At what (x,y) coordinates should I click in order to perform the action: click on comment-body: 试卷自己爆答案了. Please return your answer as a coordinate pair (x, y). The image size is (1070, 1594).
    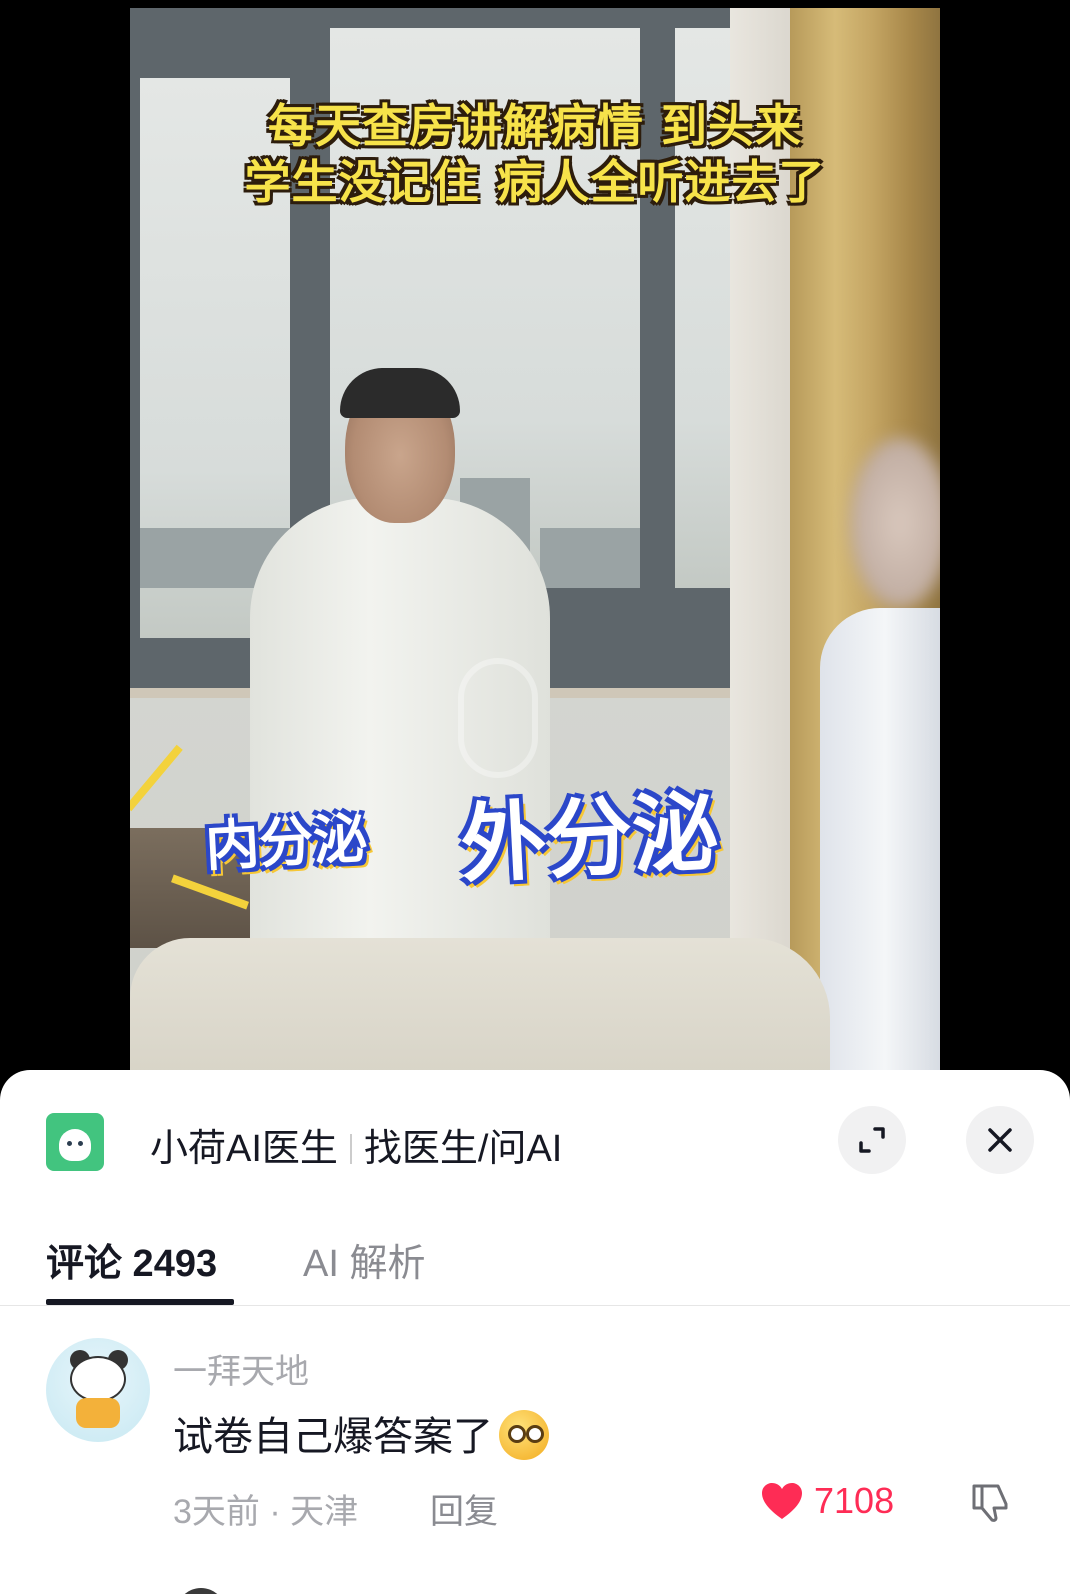
    Looking at the image, I should click on (333, 1437).